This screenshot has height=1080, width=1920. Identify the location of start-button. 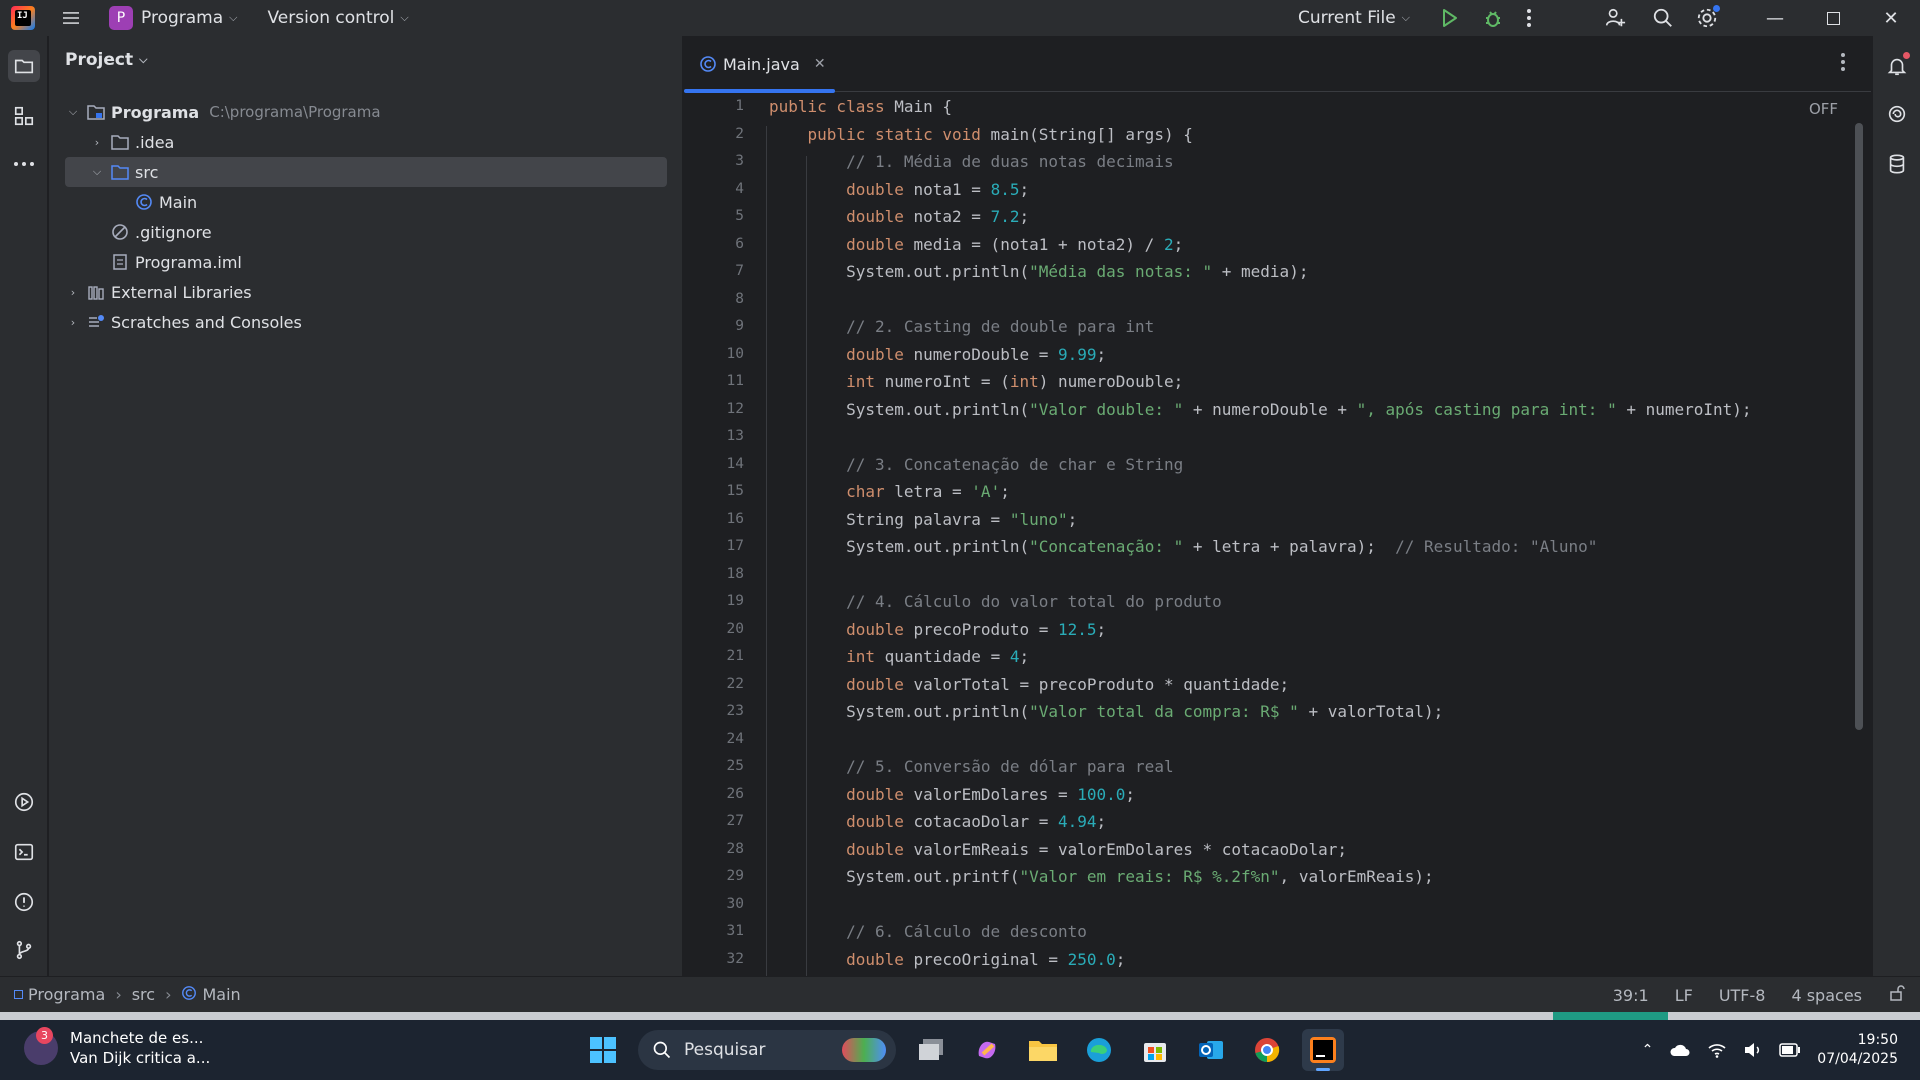
(603, 1050).